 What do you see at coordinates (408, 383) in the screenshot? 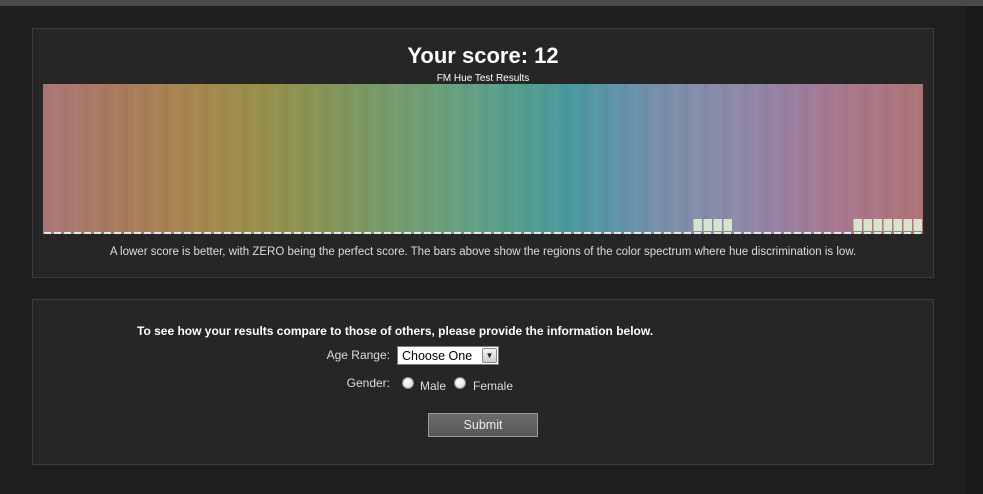
I see `gender-male-radio` at bounding box center [408, 383].